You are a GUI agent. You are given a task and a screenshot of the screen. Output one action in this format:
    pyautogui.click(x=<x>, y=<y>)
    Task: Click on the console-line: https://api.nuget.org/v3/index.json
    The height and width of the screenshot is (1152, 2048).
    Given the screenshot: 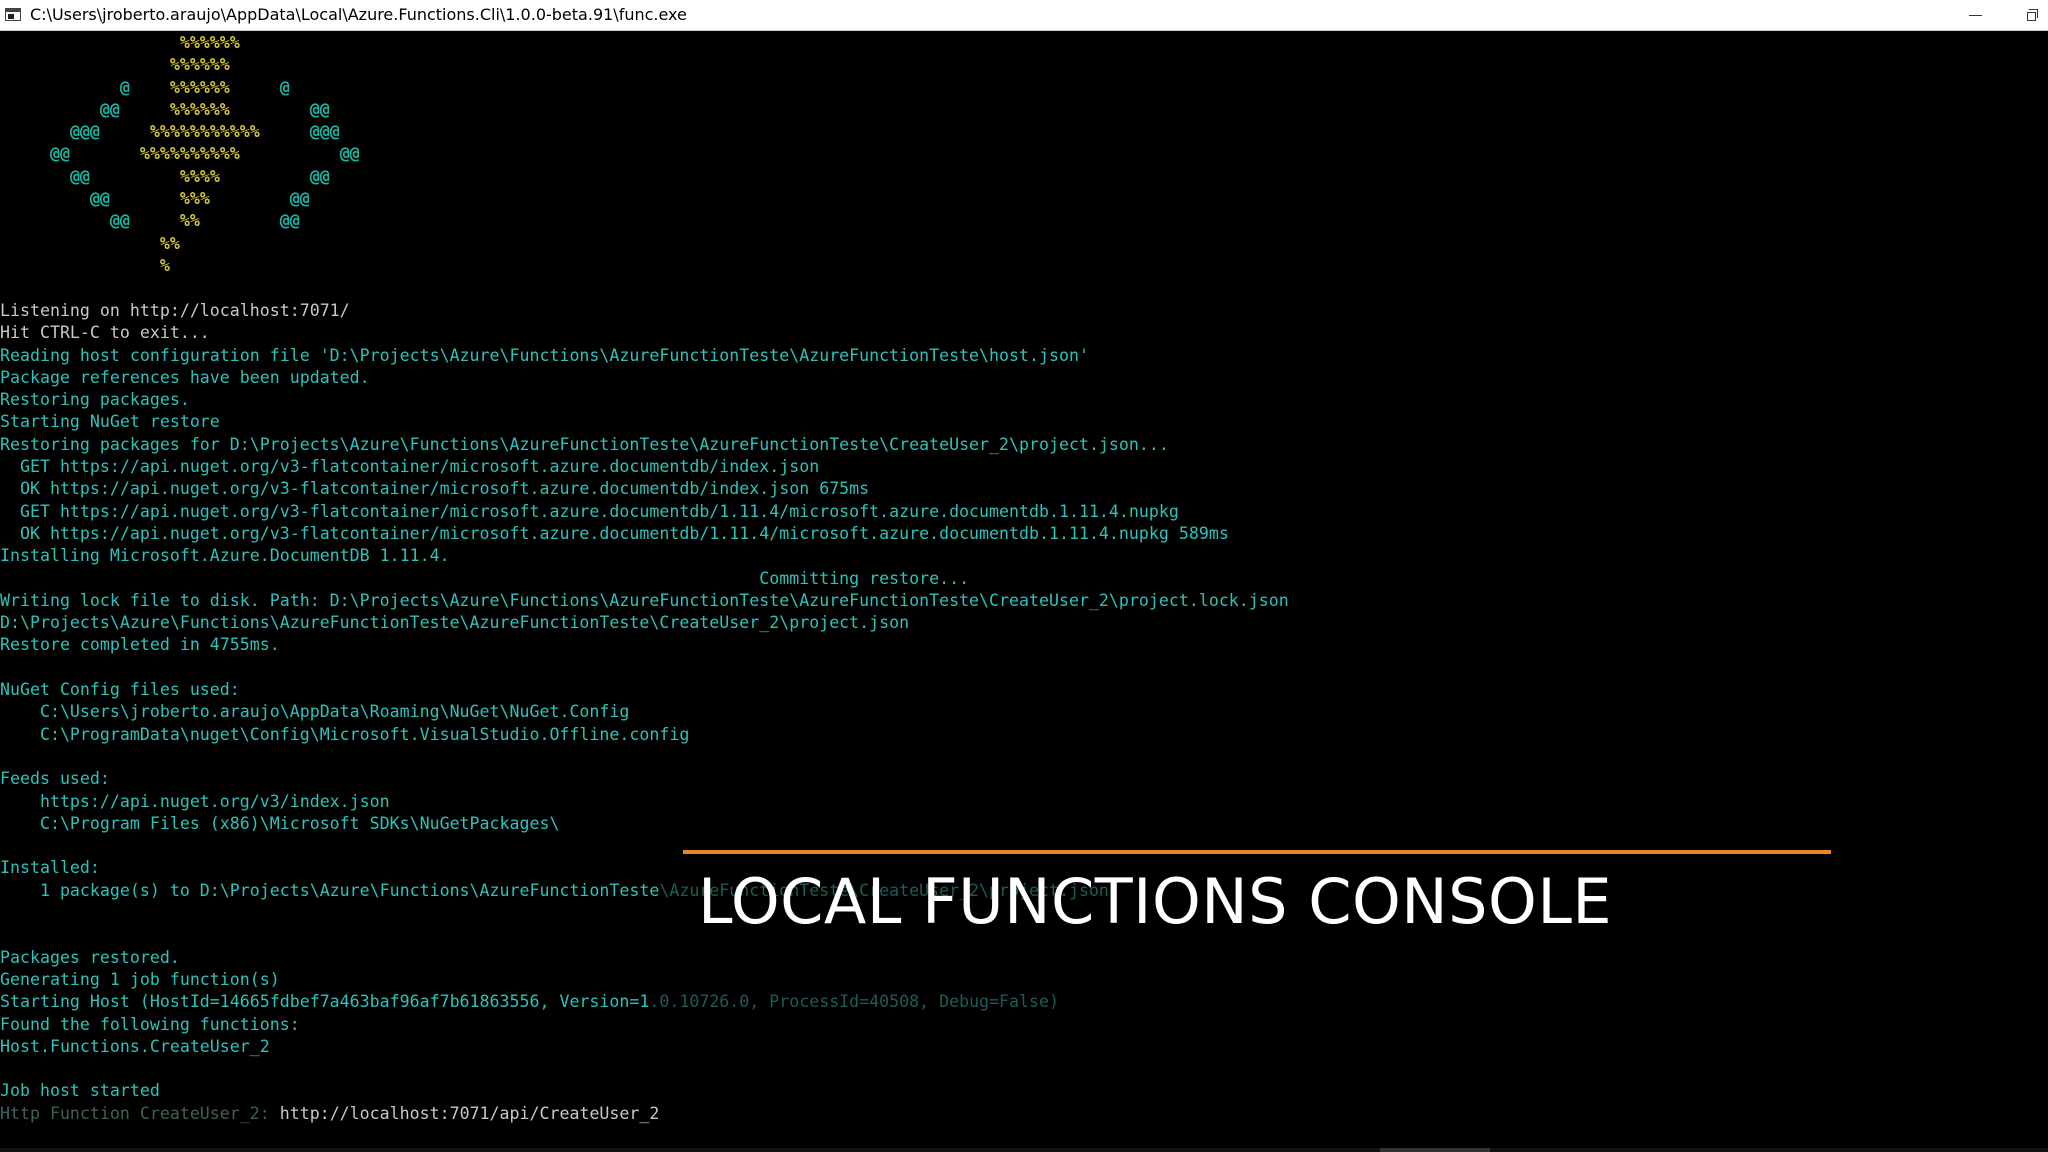 What is the action you would take?
    pyautogui.click(x=195, y=801)
    